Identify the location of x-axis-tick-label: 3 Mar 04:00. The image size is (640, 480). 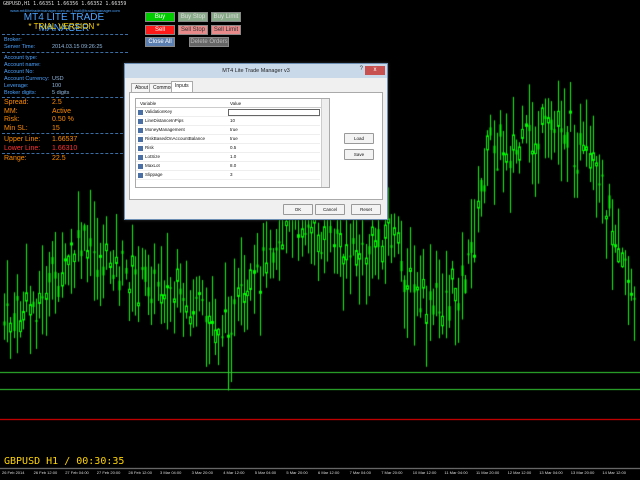
(171, 472).